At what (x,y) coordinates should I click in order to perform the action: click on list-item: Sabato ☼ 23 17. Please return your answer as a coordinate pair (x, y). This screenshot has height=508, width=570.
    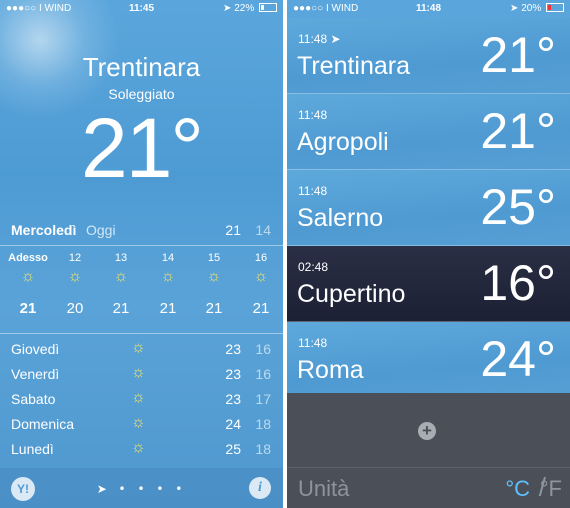
    Looking at the image, I should click on (141, 400).